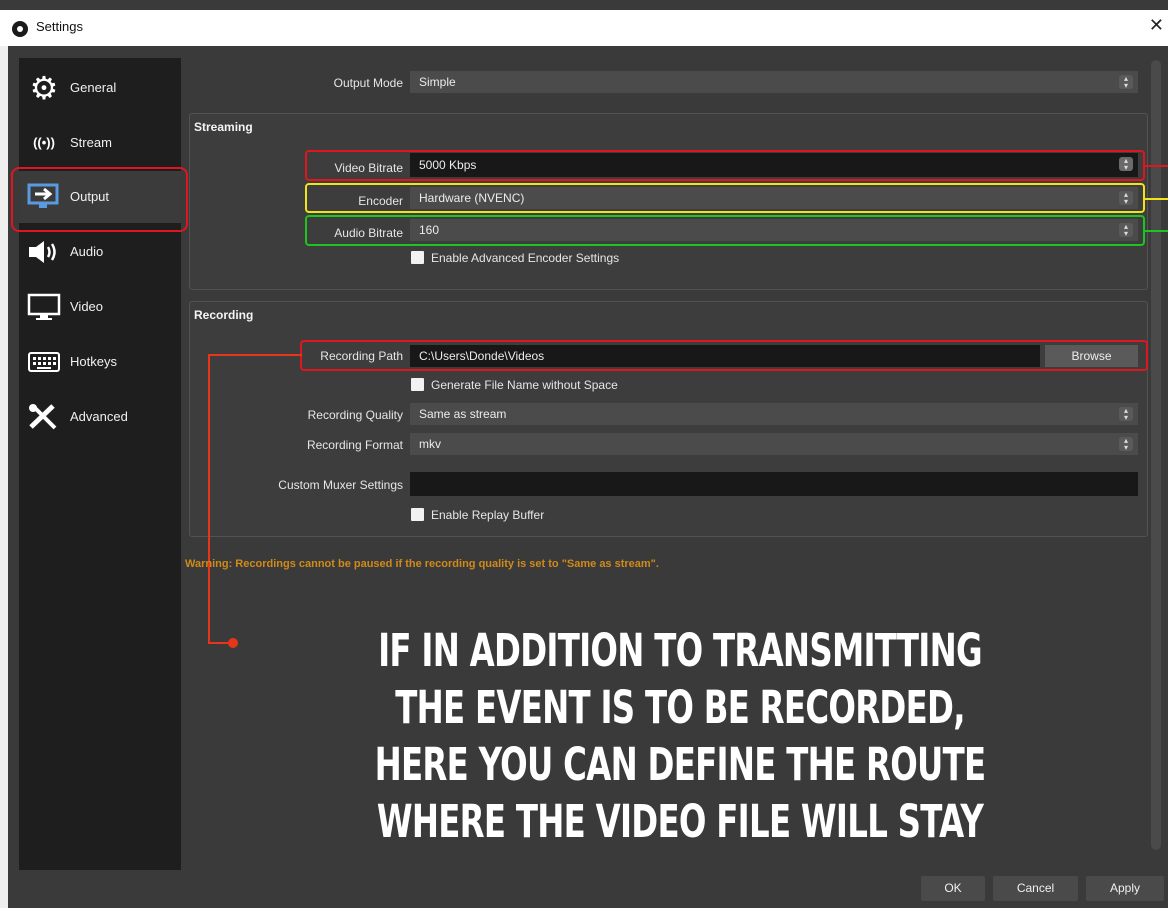  I want to click on video-bitrate-callout-line, so click(1156, 166).